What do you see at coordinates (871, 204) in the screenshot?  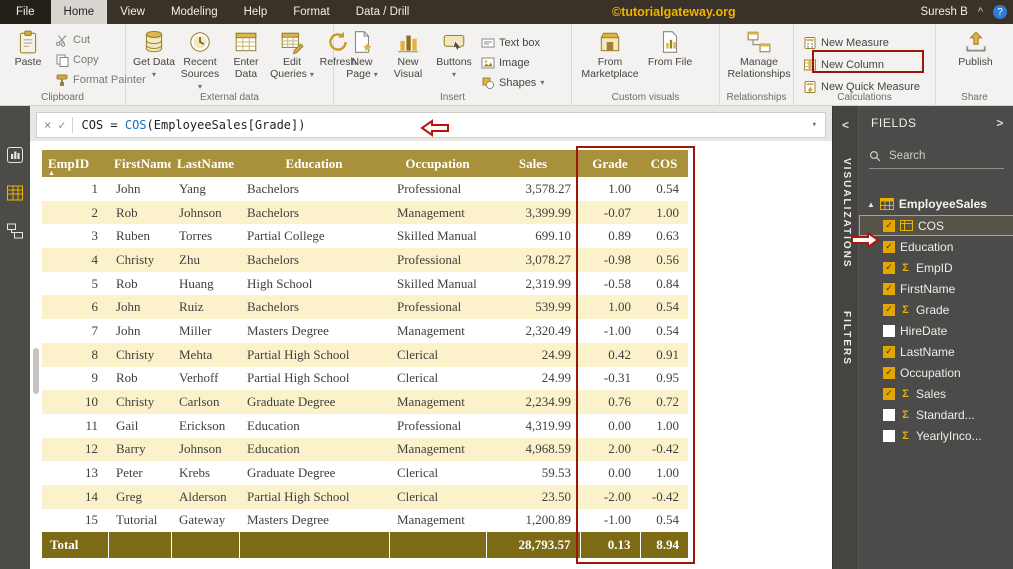 I see `expand-collapse-icon: ▲` at bounding box center [871, 204].